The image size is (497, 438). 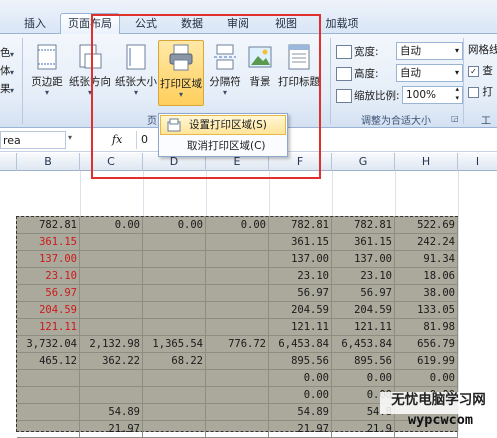 I want to click on table-cell: 619.99, so click(x=426, y=361).